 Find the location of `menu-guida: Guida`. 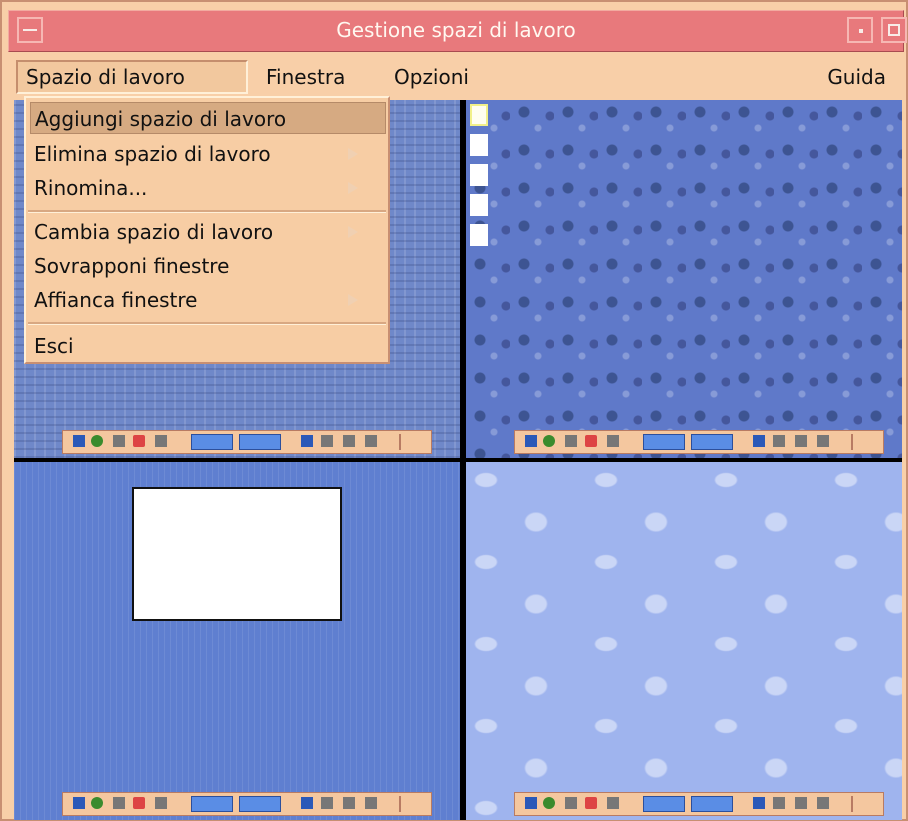

menu-guida: Guida is located at coordinates (854, 77).